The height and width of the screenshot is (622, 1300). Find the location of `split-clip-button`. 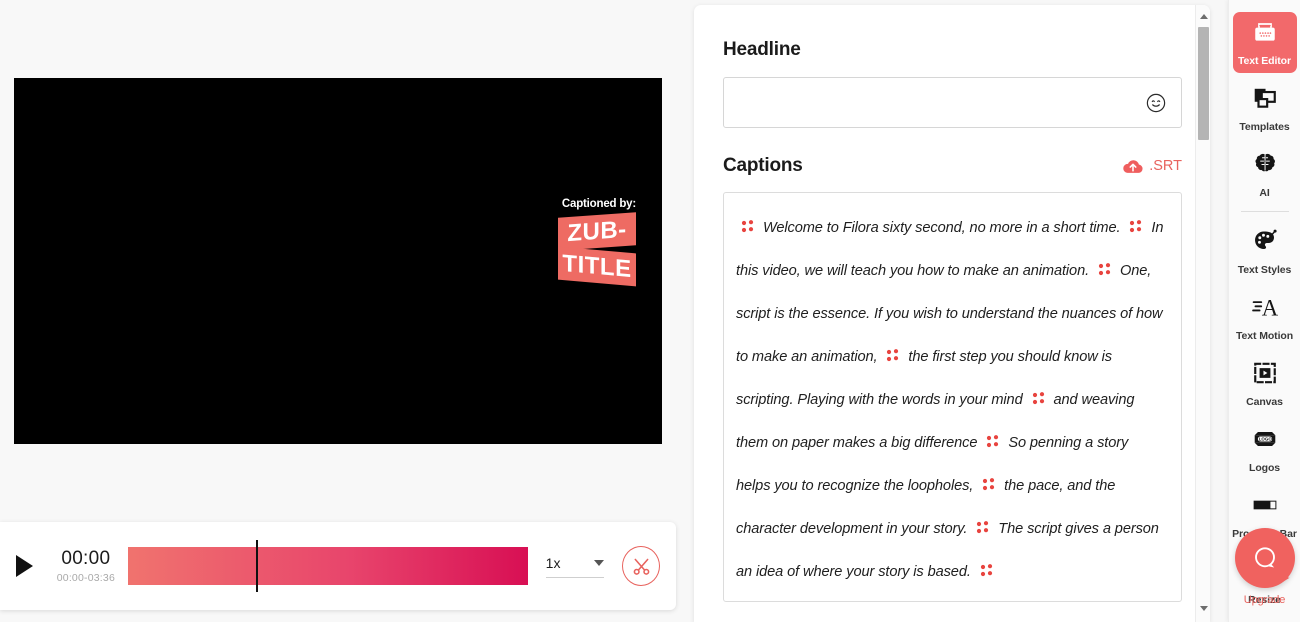

split-clip-button is located at coordinates (641, 566).